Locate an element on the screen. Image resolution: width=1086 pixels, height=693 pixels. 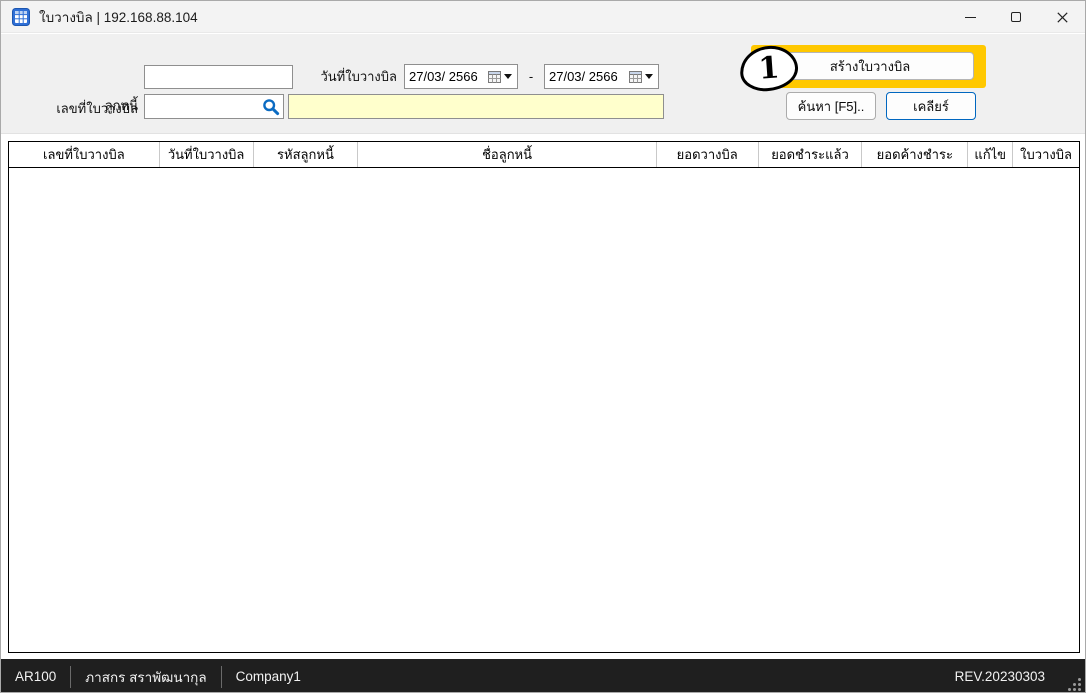
minimize-button is located at coordinates (970, 17).